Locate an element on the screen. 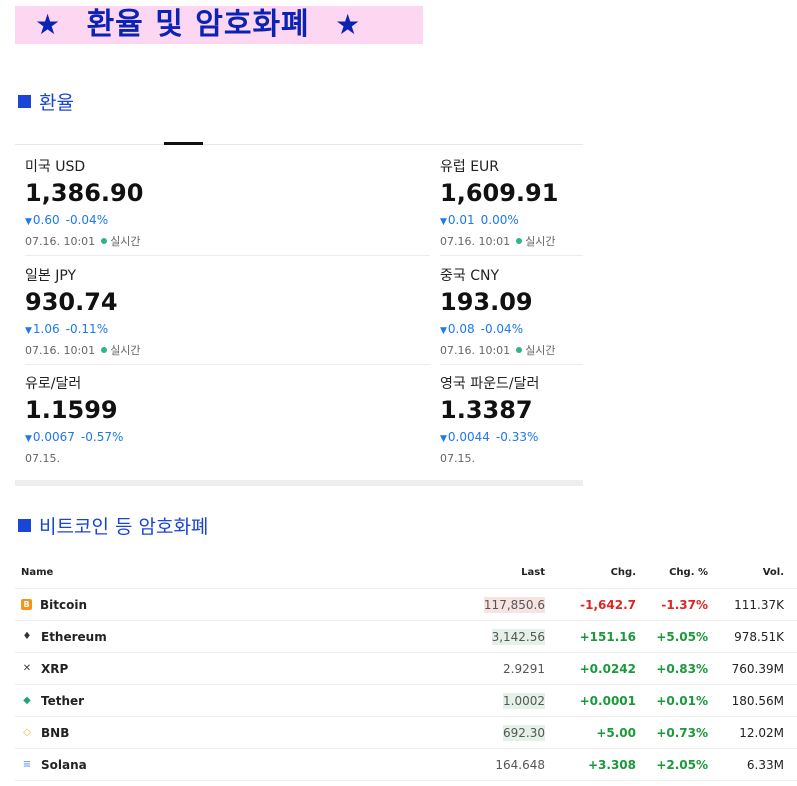  crypto-change-cell: +5.00 is located at coordinates (616, 732).